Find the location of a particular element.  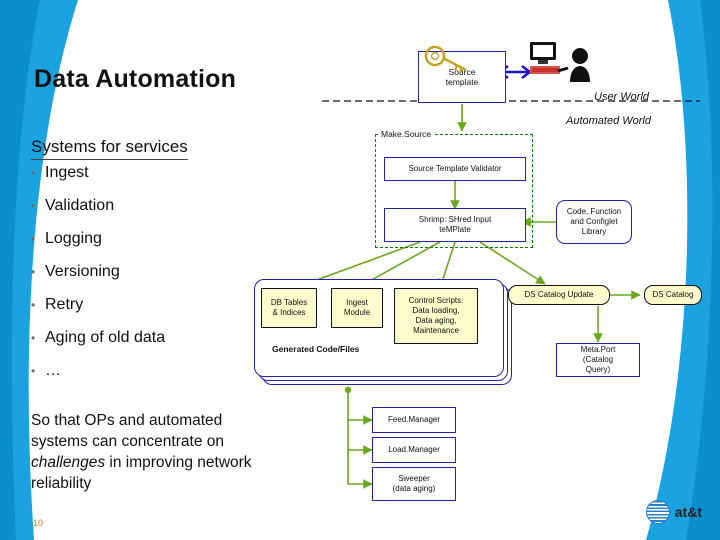

ds-catalog-update-label: DS Catalog Update is located at coordinates (559, 294).